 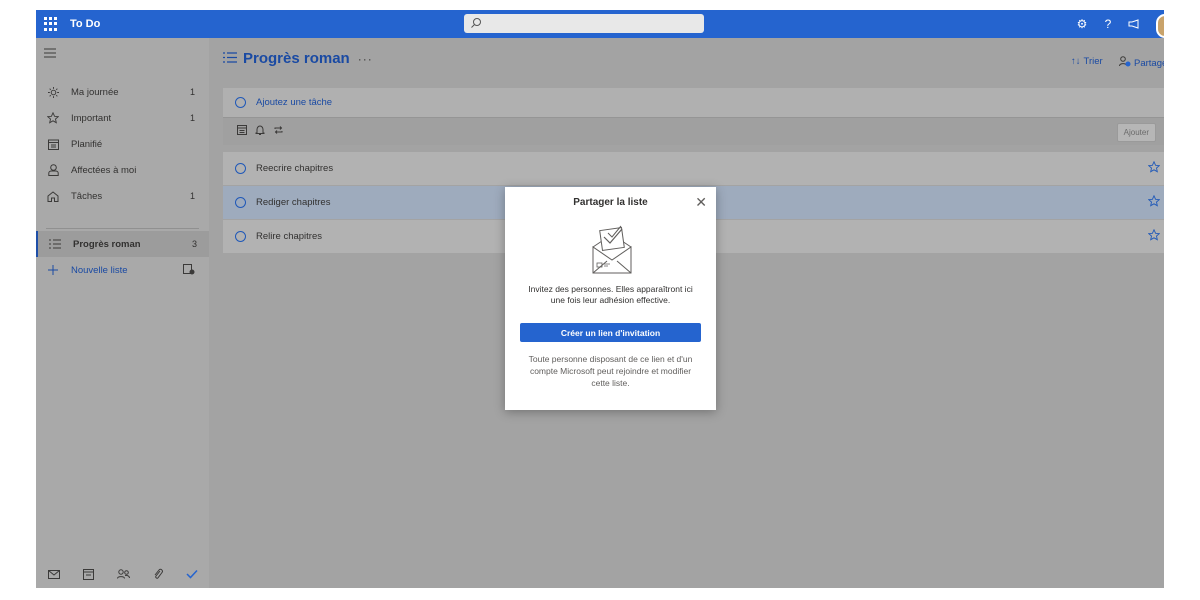 I want to click on sidebar-item-label: Planifié, so click(x=87, y=144).